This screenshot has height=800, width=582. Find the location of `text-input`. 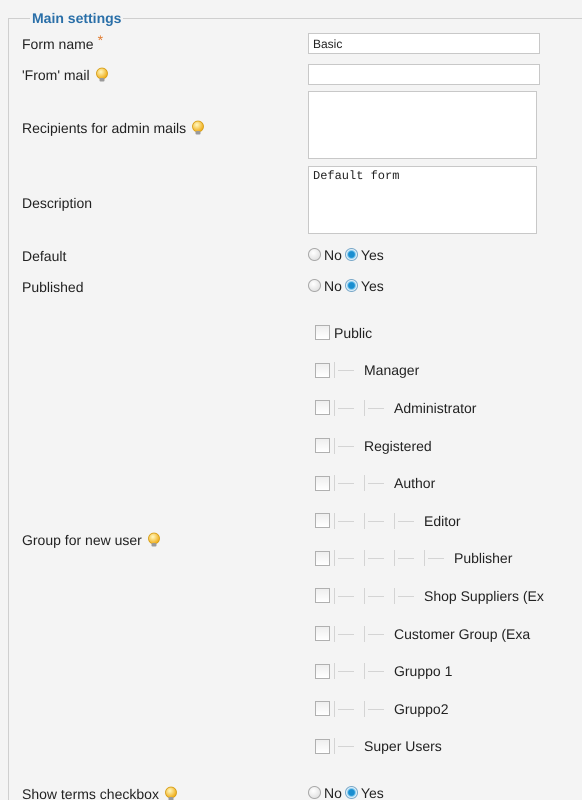

text-input is located at coordinates (424, 74).